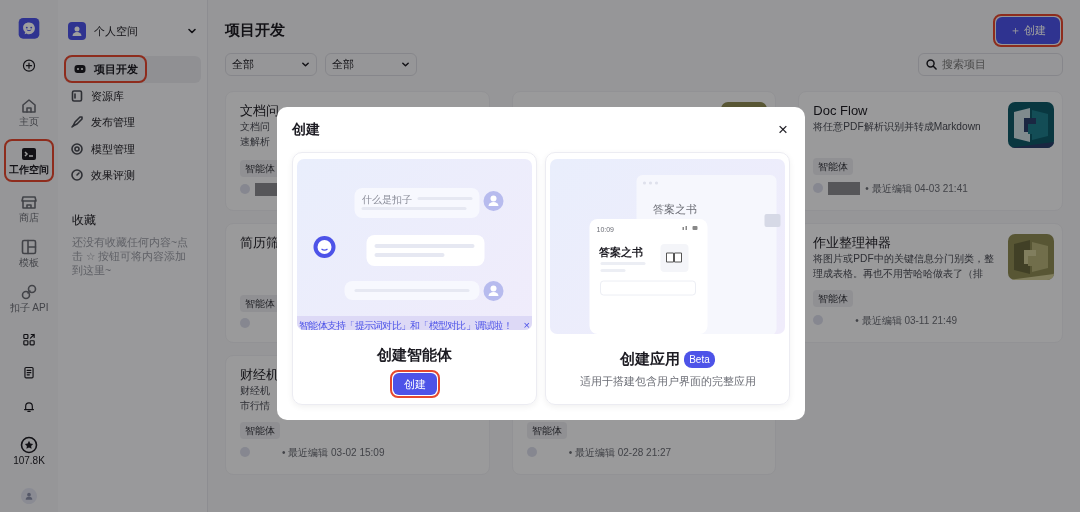 Image resolution: width=1080 pixels, height=512 pixels. What do you see at coordinates (306, 129) in the screenshot?
I see `dialog-title: 创建` at bounding box center [306, 129].